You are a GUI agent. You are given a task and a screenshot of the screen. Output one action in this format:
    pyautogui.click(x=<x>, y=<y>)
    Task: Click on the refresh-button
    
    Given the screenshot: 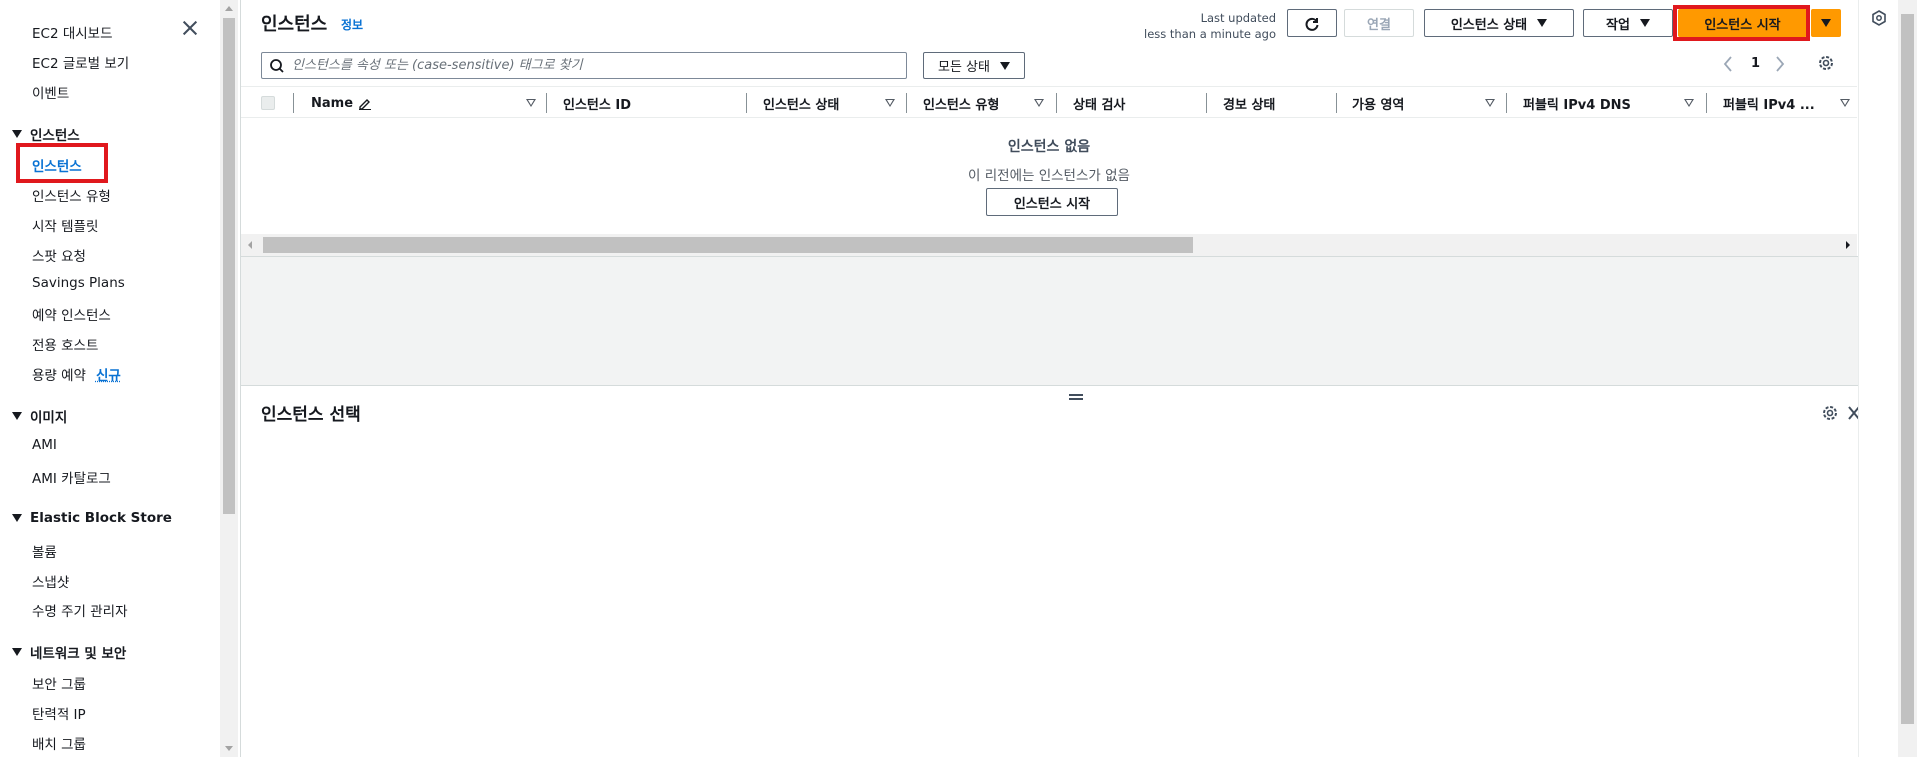 What is the action you would take?
    pyautogui.click(x=1312, y=23)
    